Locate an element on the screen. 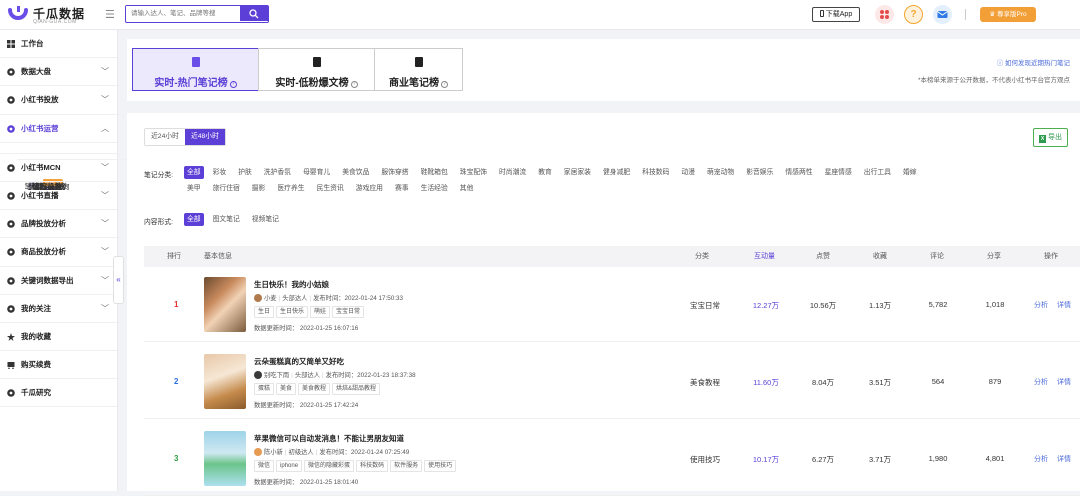 This screenshot has width=1080, height=496. apps-icon is located at coordinates (884, 14).